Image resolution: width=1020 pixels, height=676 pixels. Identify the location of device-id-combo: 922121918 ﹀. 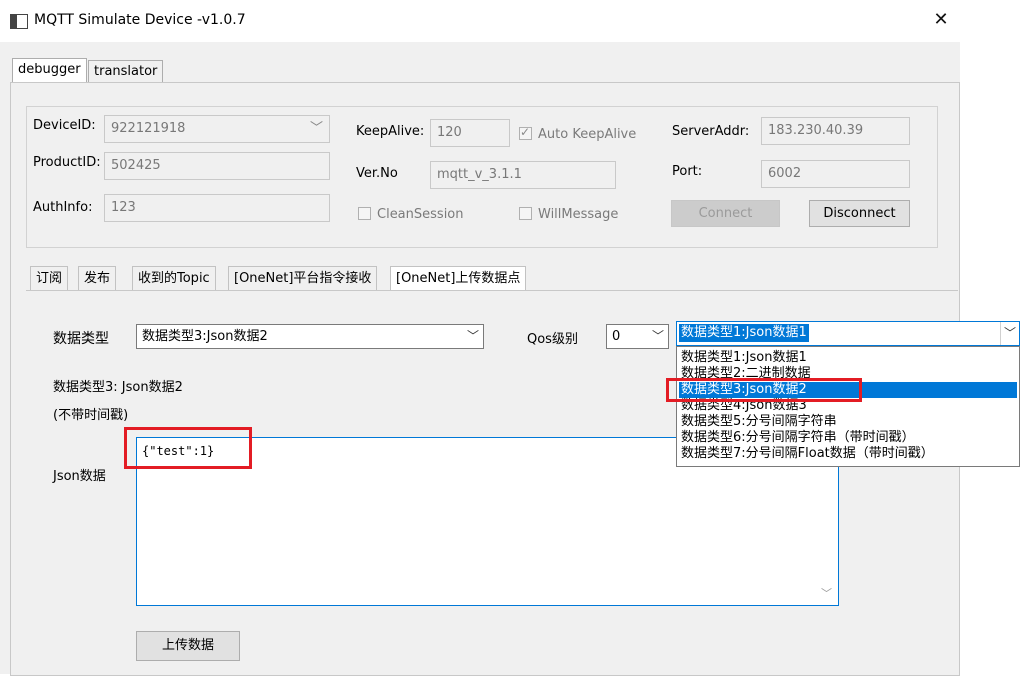
(217, 129).